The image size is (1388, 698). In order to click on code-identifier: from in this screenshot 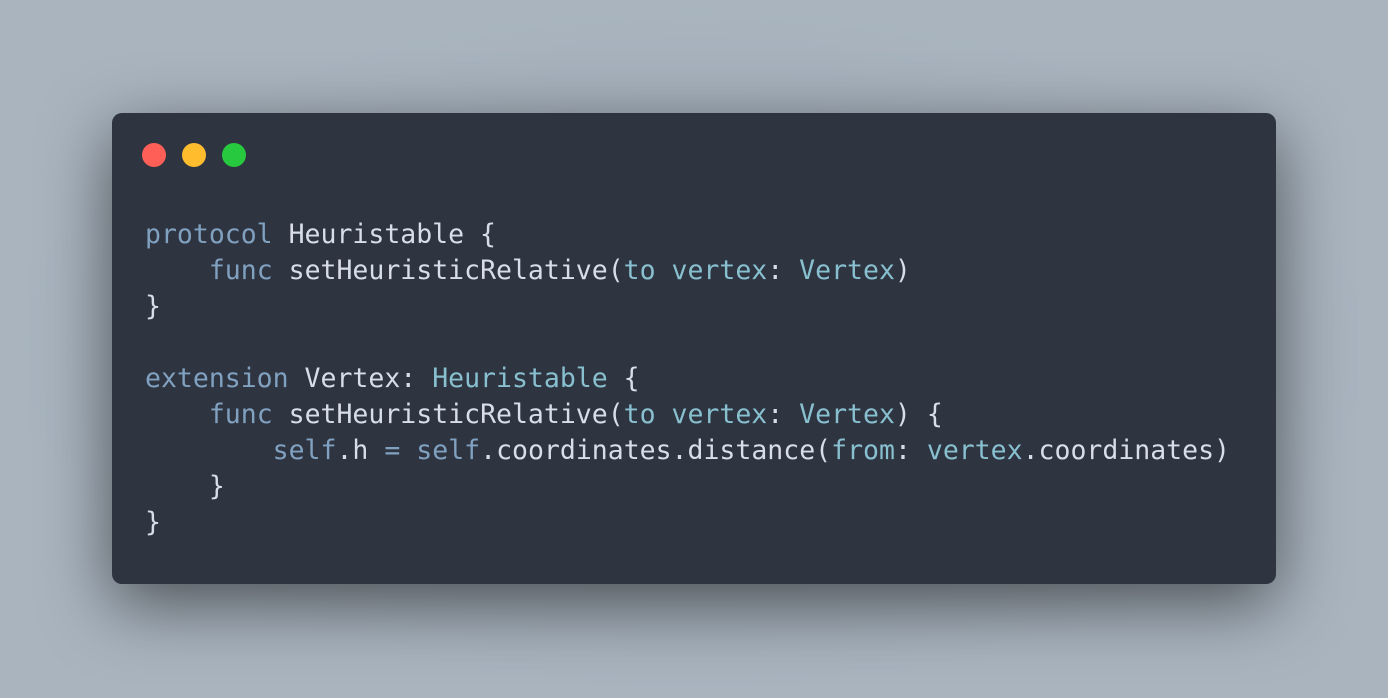, I will do `click(863, 450)`.